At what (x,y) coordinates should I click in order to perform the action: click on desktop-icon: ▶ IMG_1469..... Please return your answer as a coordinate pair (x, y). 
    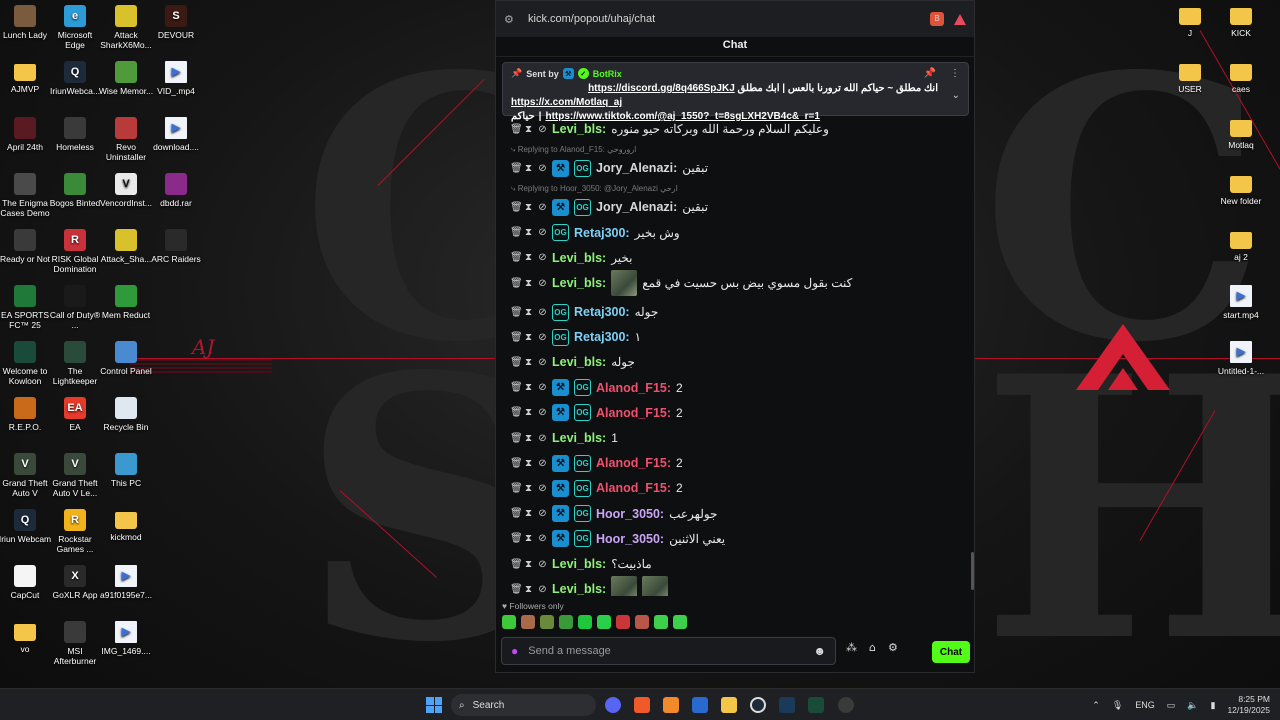
    Looking at the image, I should click on (126, 638).